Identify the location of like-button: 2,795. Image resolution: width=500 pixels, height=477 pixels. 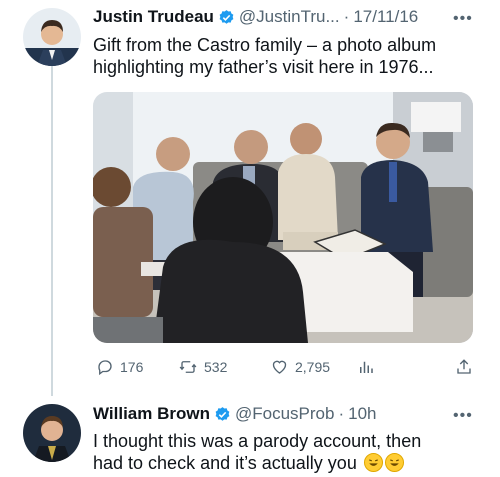
(300, 367).